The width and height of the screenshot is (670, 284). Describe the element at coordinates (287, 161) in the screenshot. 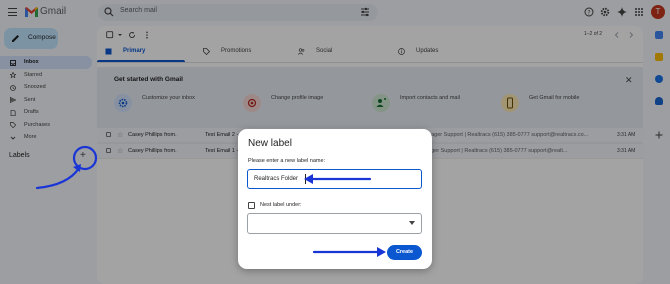

I see `dialog-prompt: Please enter a new label name:` at that location.